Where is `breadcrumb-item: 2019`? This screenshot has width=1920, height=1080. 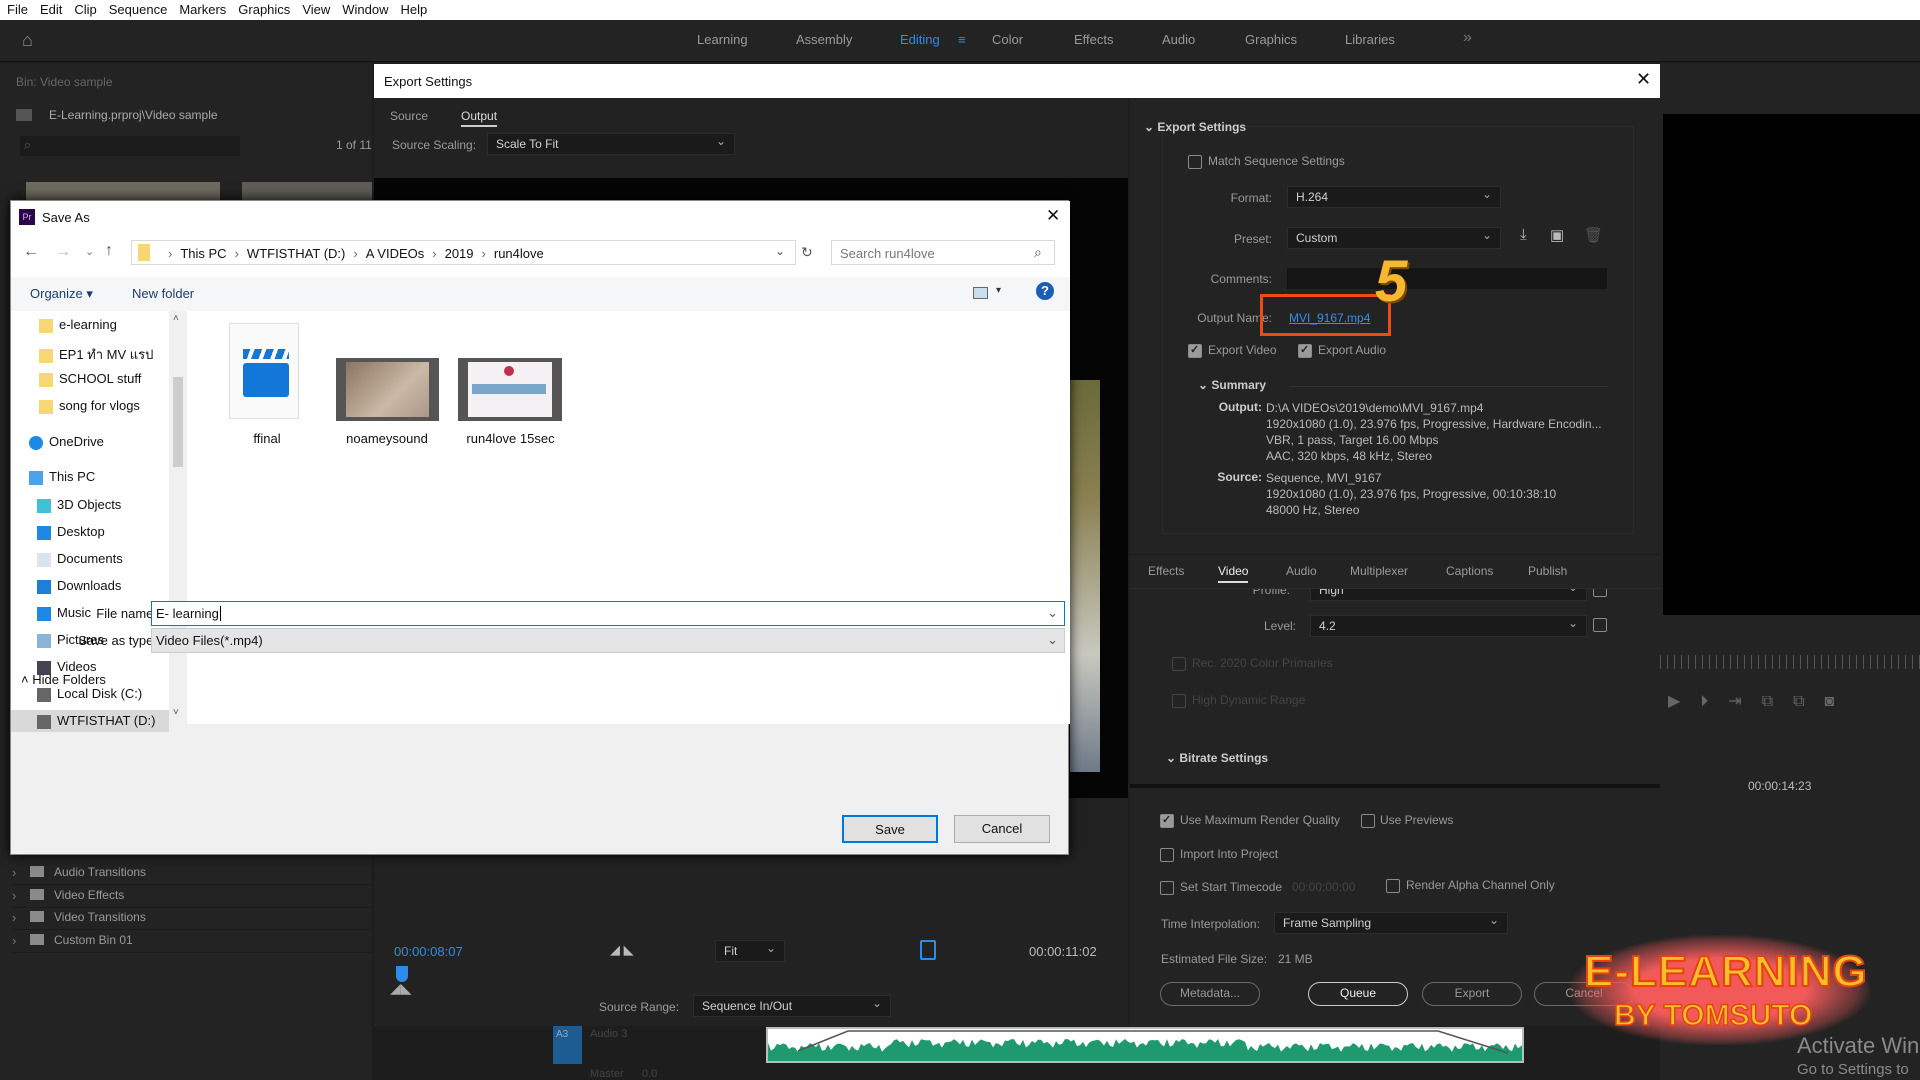 breadcrumb-item: 2019 is located at coordinates (459, 253).